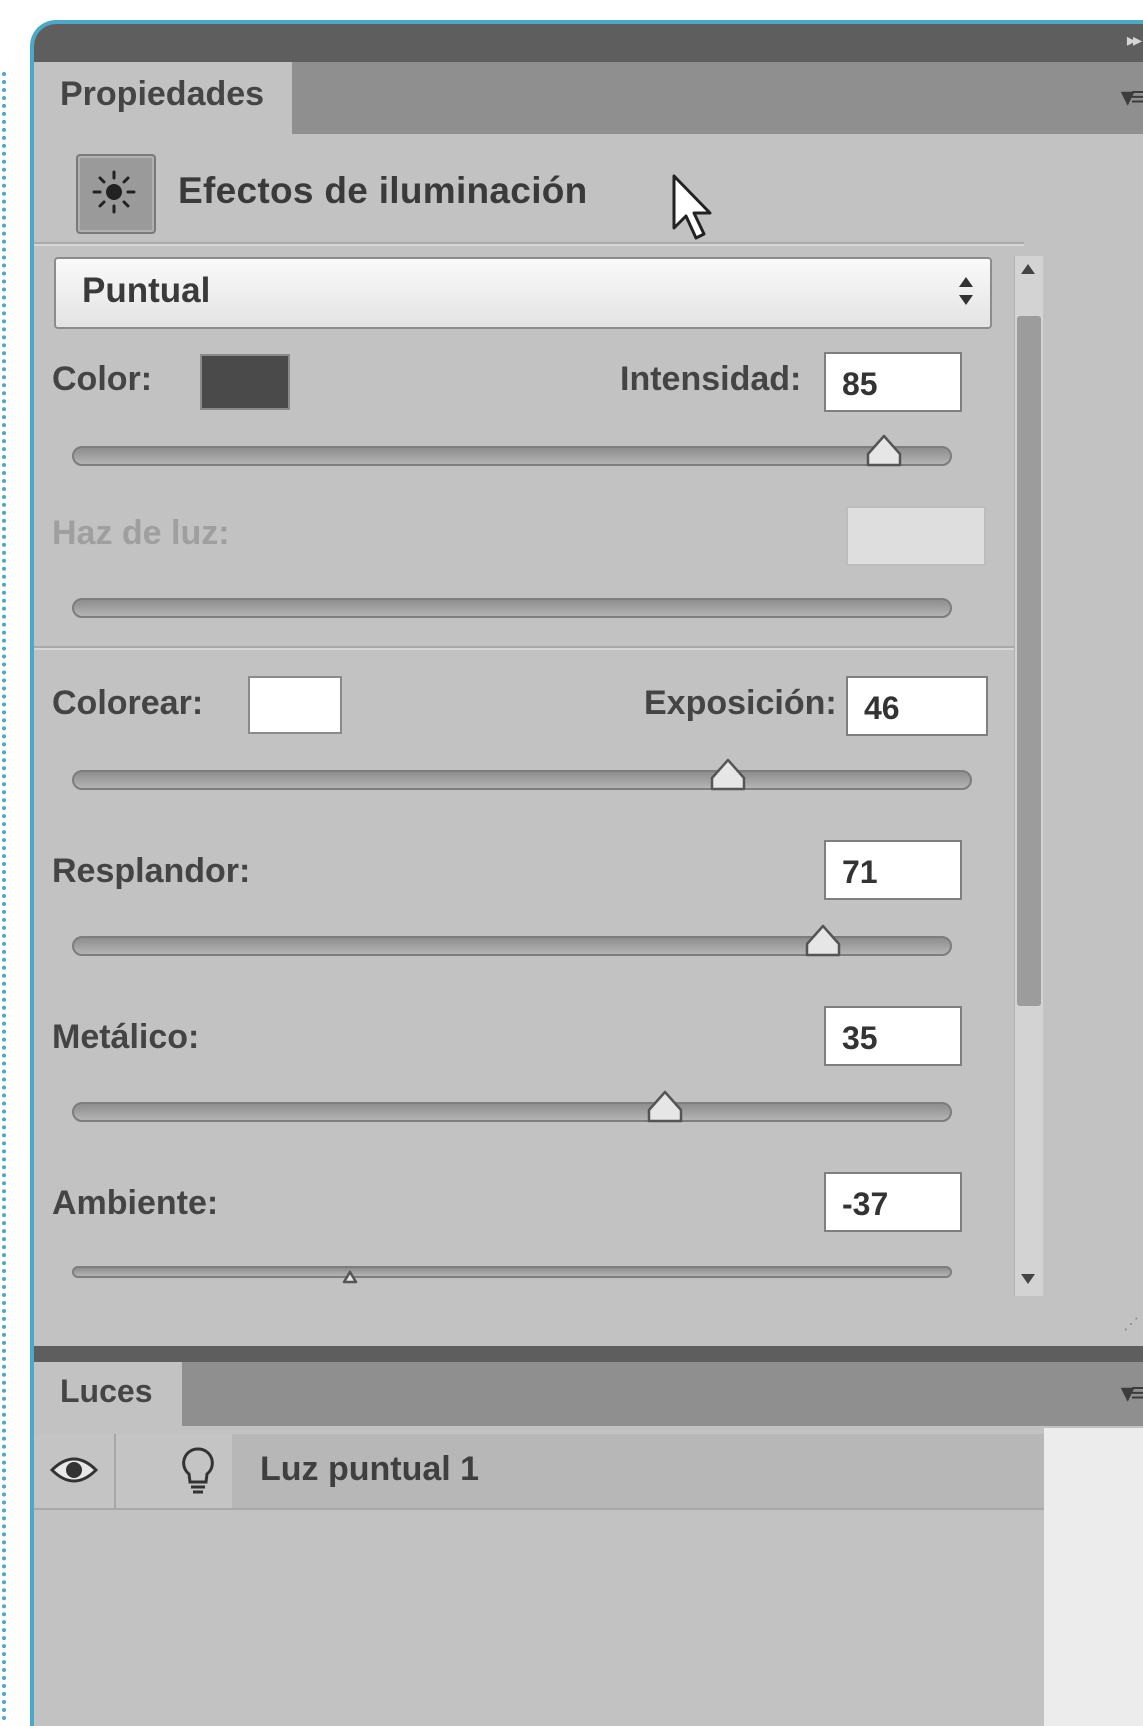 Image resolution: width=1143 pixels, height=1726 pixels. Describe the element at coordinates (512, 450) in the screenshot. I see `intensidad-slider` at that location.